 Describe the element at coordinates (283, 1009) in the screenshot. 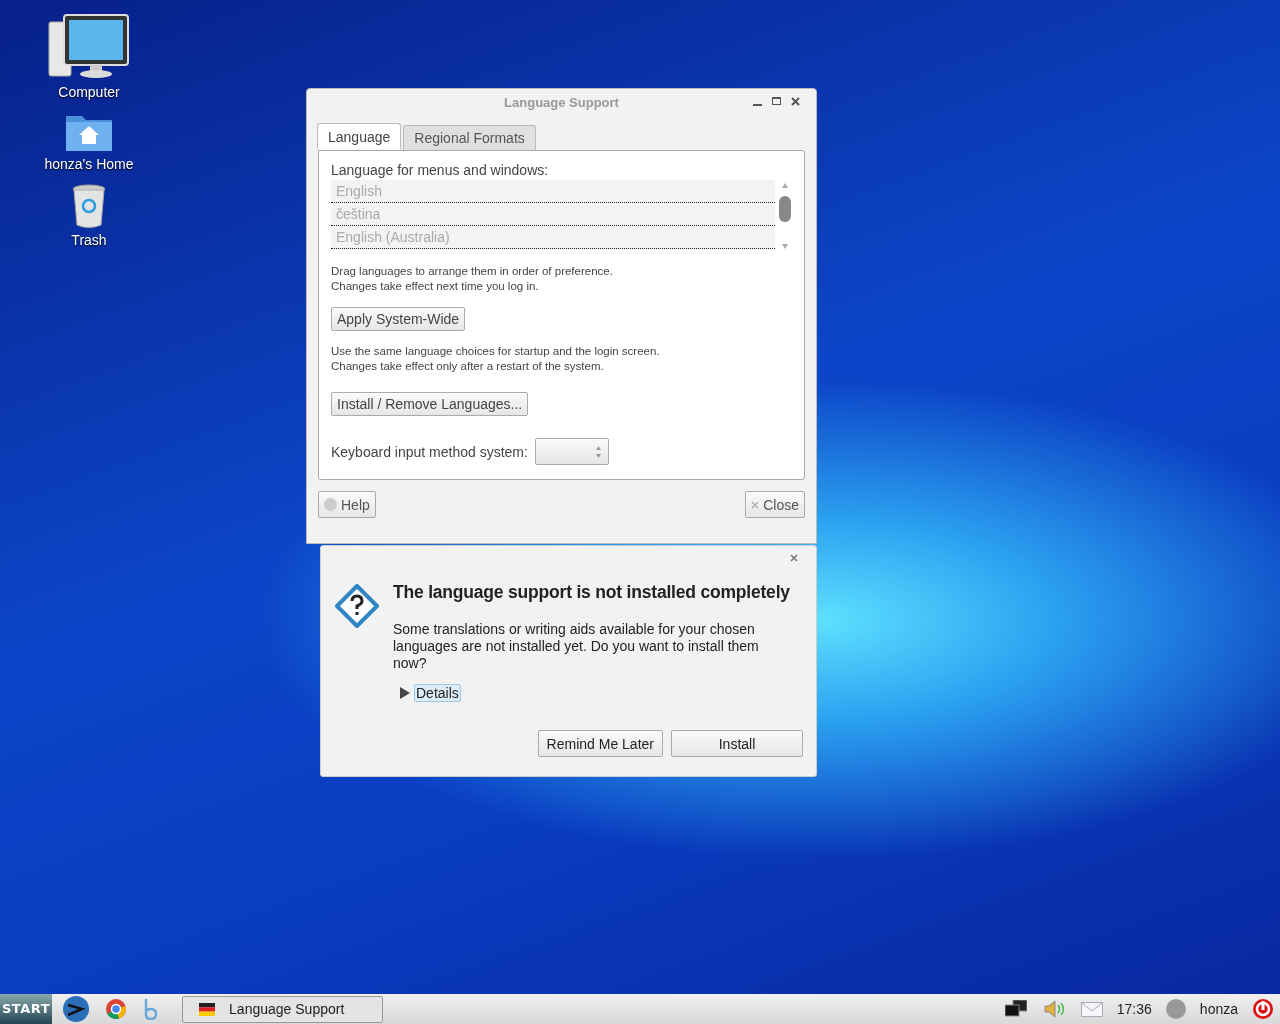

I see `taskbar-task: Language Support` at that location.